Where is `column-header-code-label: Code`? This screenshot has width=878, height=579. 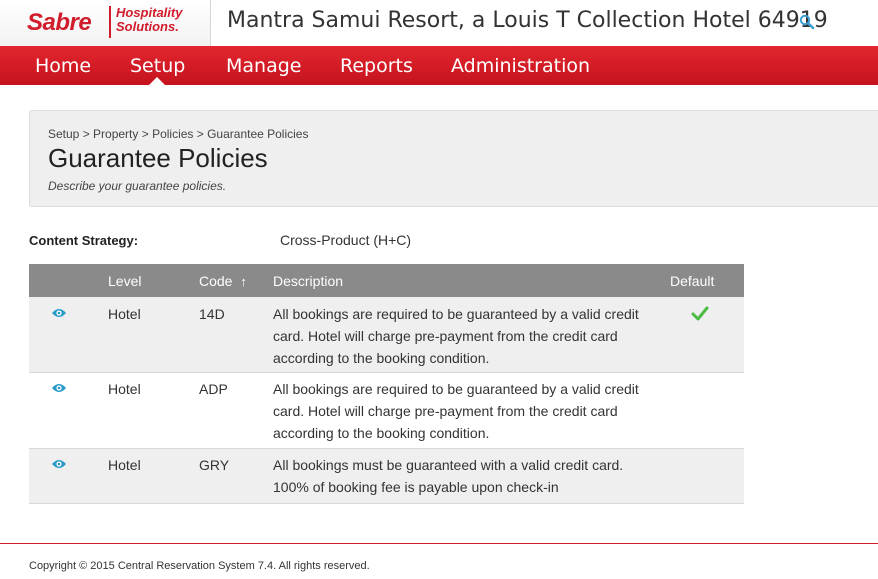 column-header-code-label: Code is located at coordinates (216, 281).